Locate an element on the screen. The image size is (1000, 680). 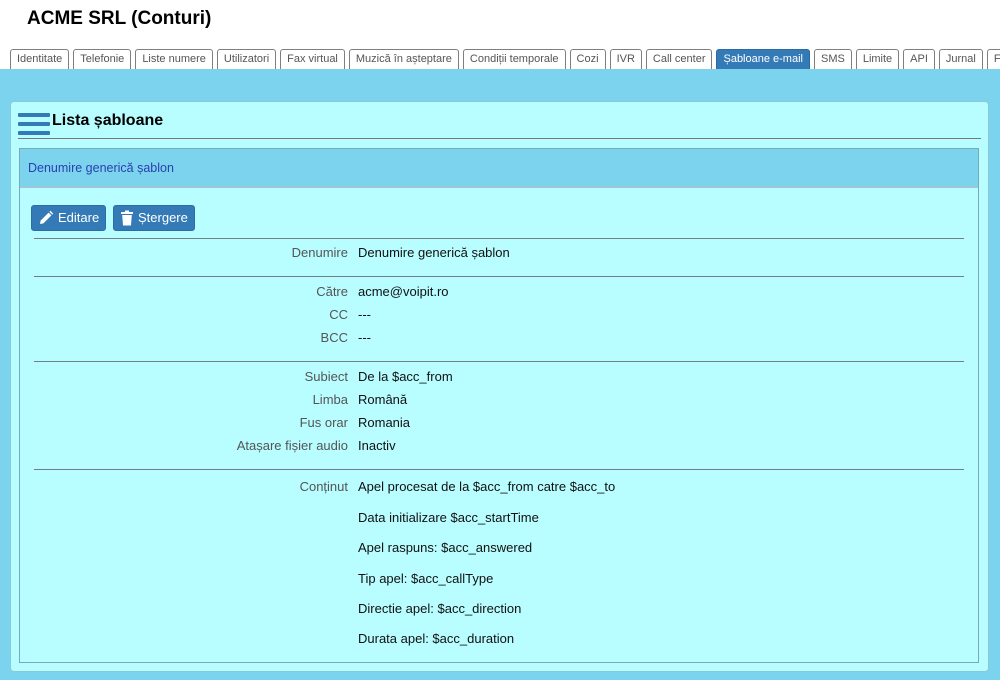
field-timezone-label: Fus orar is located at coordinates (323, 422).